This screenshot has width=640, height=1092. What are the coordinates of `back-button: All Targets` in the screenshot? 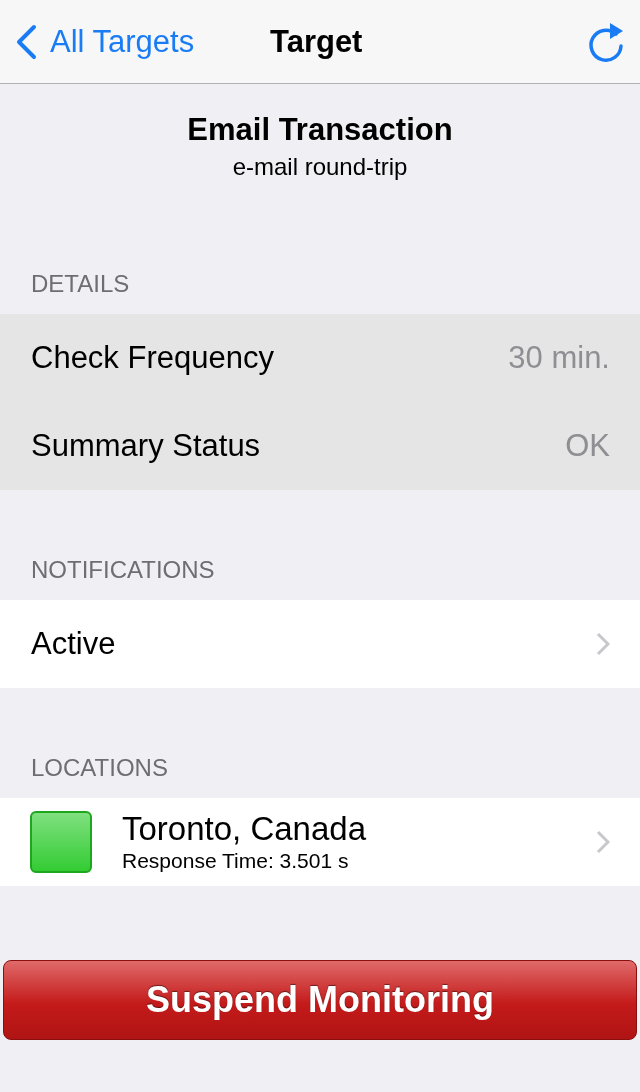 It's located at (104, 41).